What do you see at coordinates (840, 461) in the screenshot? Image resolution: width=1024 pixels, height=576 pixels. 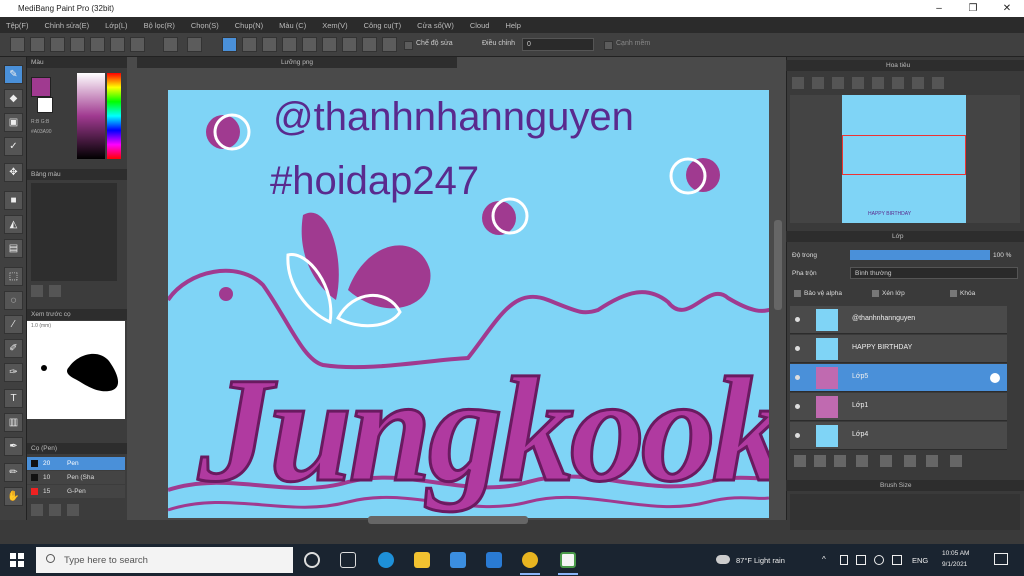 I see `new-8bit-layer-icon` at bounding box center [840, 461].